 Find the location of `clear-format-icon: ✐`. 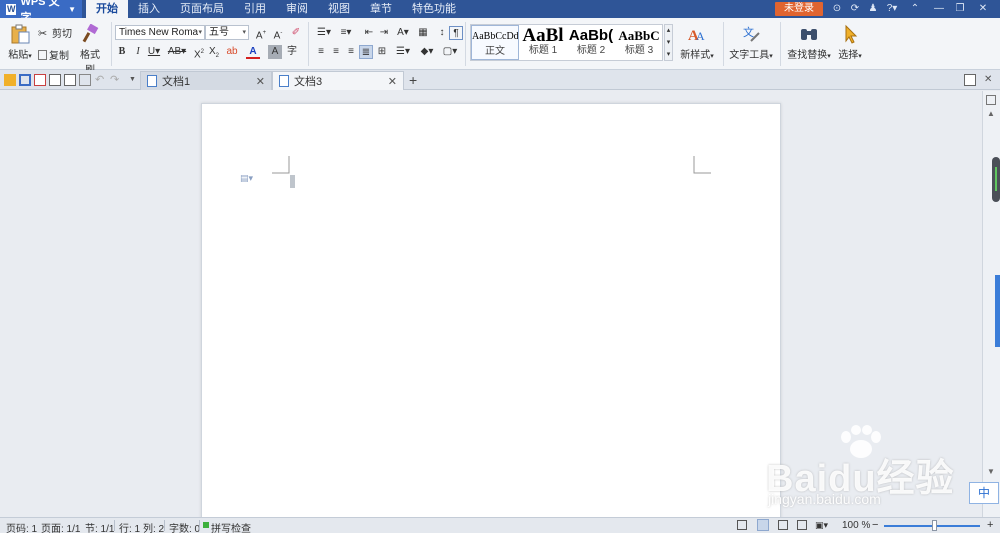

clear-format-icon: ✐ is located at coordinates (296, 33).